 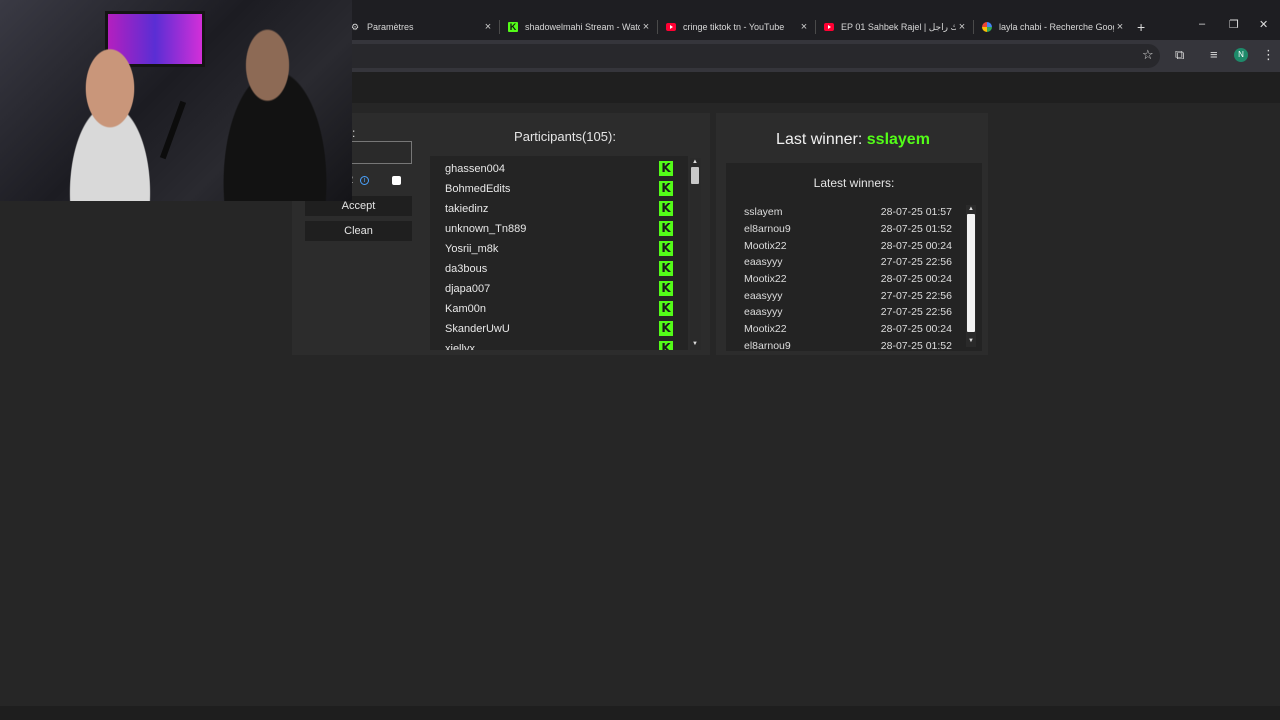 What do you see at coordinates (559, 268) in the screenshot?
I see `list-item: da3bous K` at bounding box center [559, 268].